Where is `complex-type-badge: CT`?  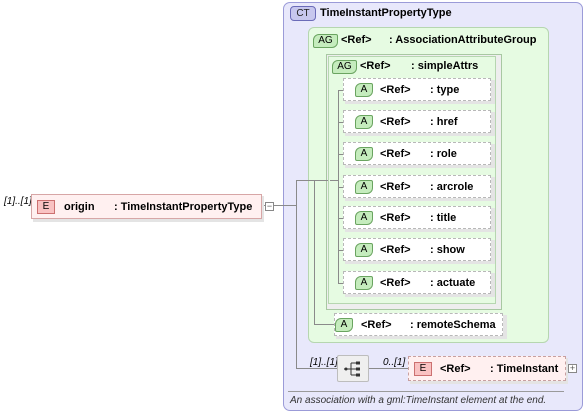
complex-type-badge: CT is located at coordinates (303, 13).